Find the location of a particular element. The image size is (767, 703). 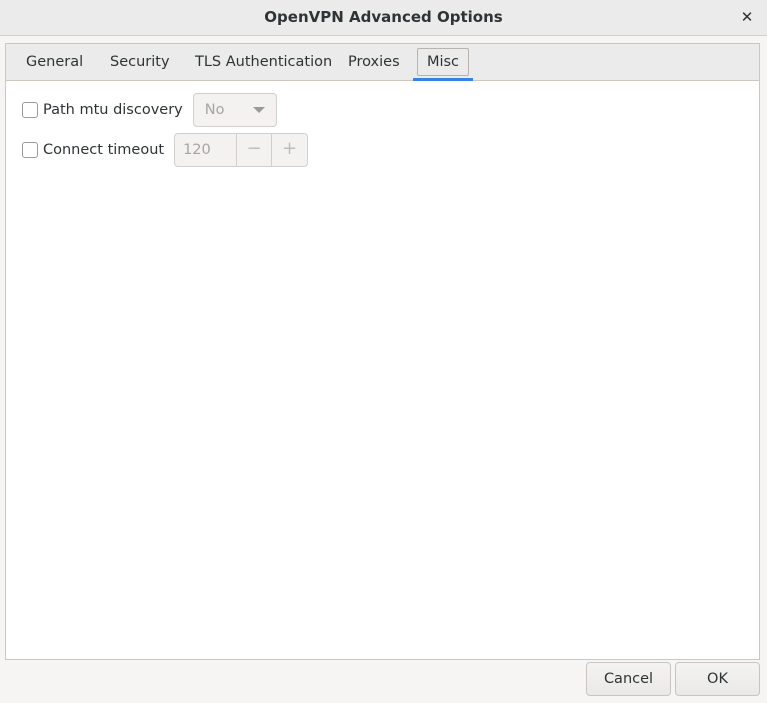

tab-label: Misc is located at coordinates (443, 62).